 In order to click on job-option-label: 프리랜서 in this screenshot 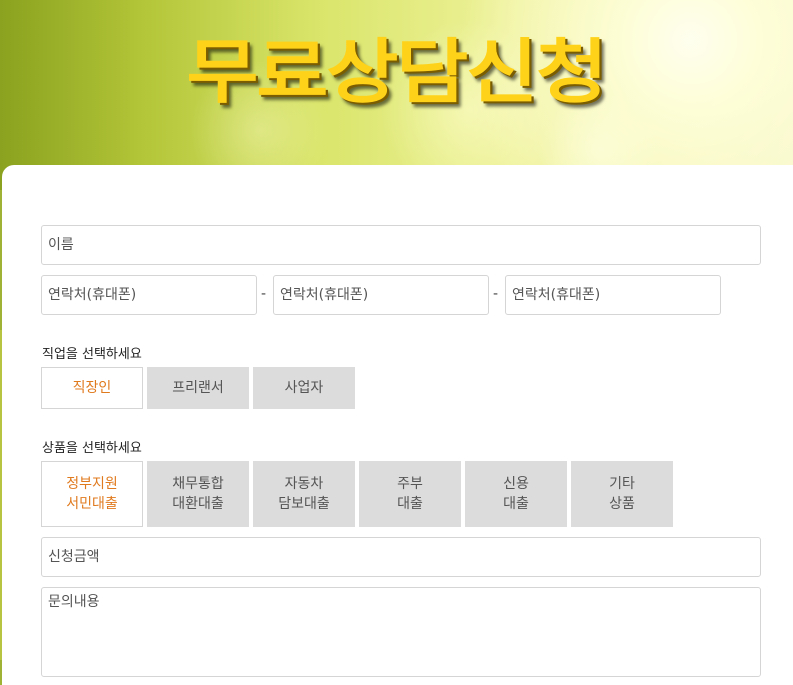, I will do `click(198, 388)`.